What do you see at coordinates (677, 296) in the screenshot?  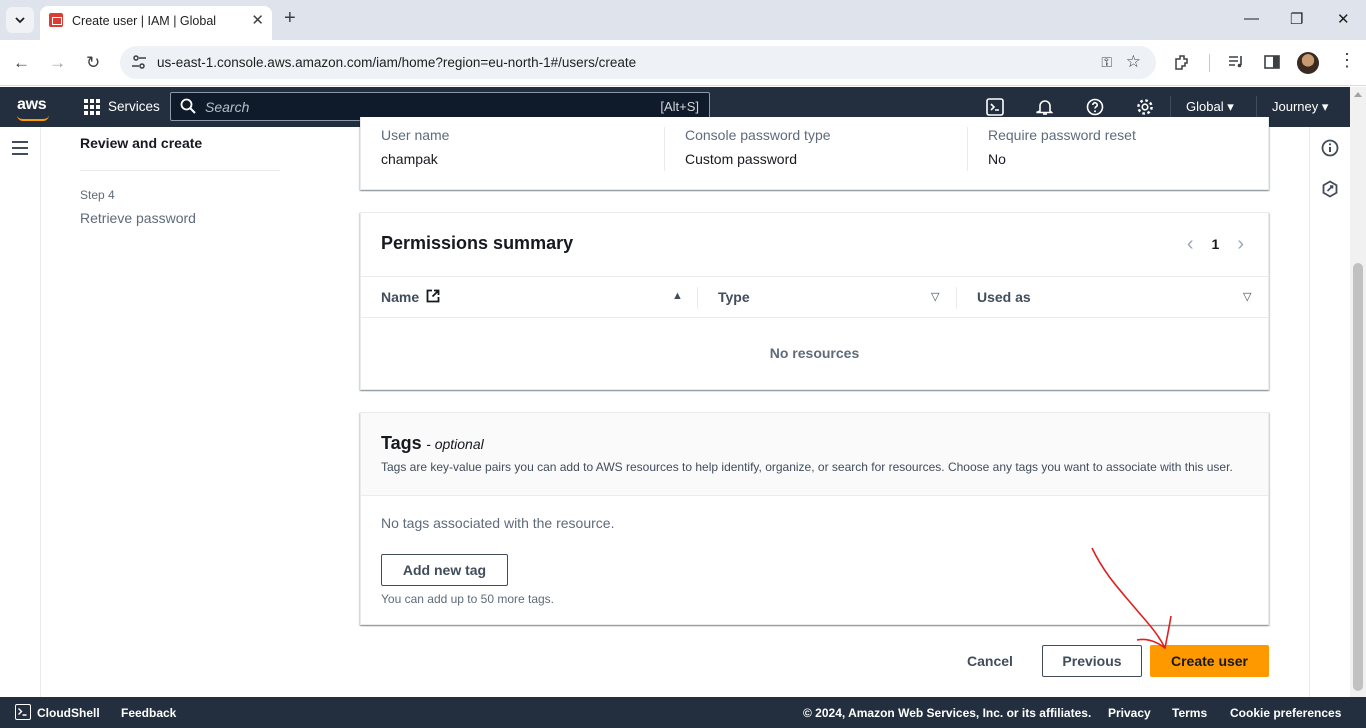 I see `sort-ascending-icon: ▲` at bounding box center [677, 296].